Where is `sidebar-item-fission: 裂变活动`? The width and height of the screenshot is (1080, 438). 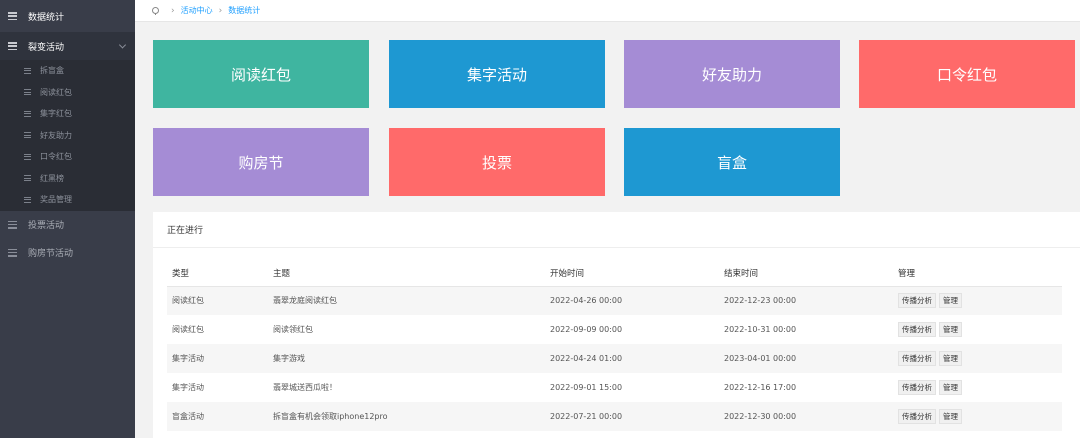 sidebar-item-fission: 裂变活动 is located at coordinates (67, 46).